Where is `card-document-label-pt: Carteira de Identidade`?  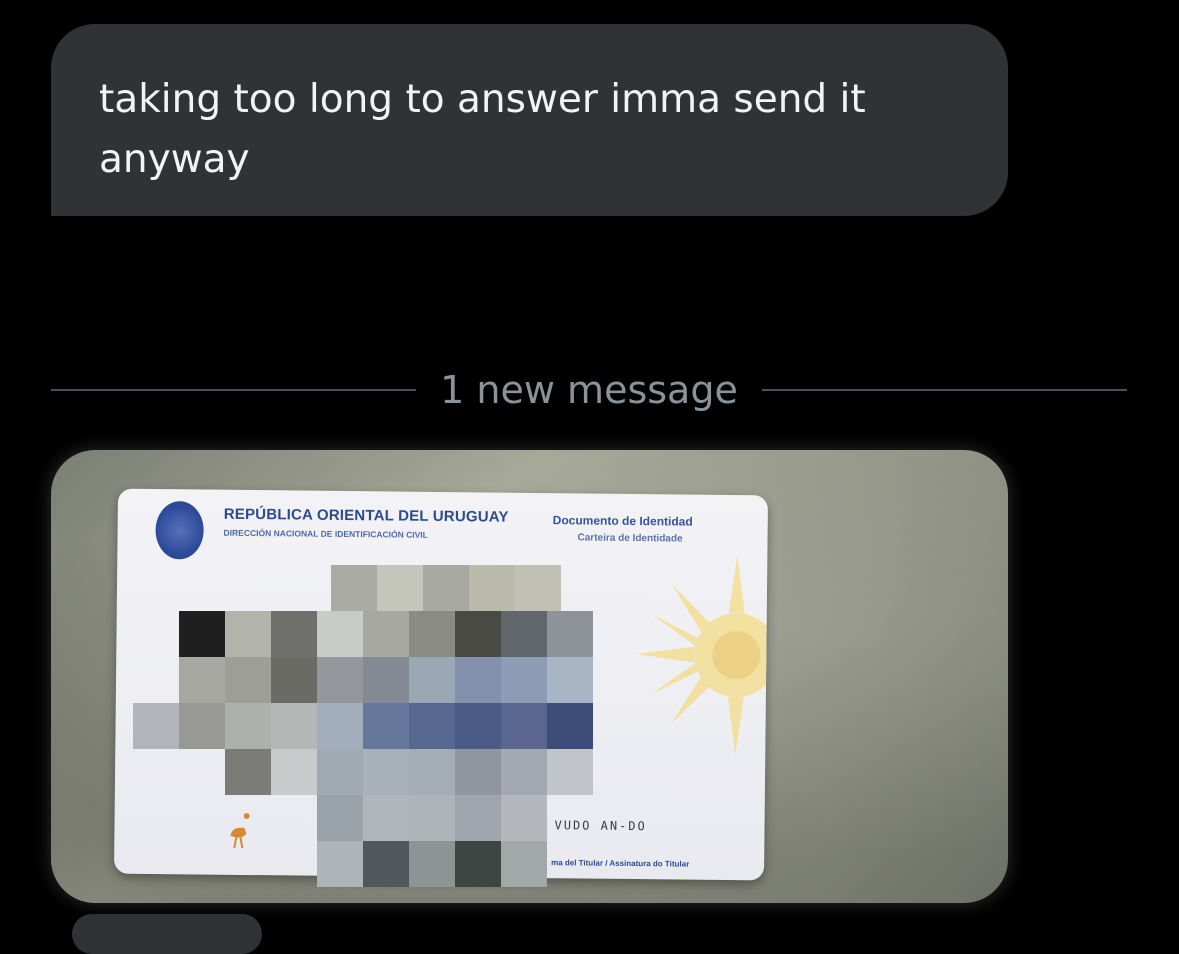 card-document-label-pt: Carteira de Identidade is located at coordinates (630, 538).